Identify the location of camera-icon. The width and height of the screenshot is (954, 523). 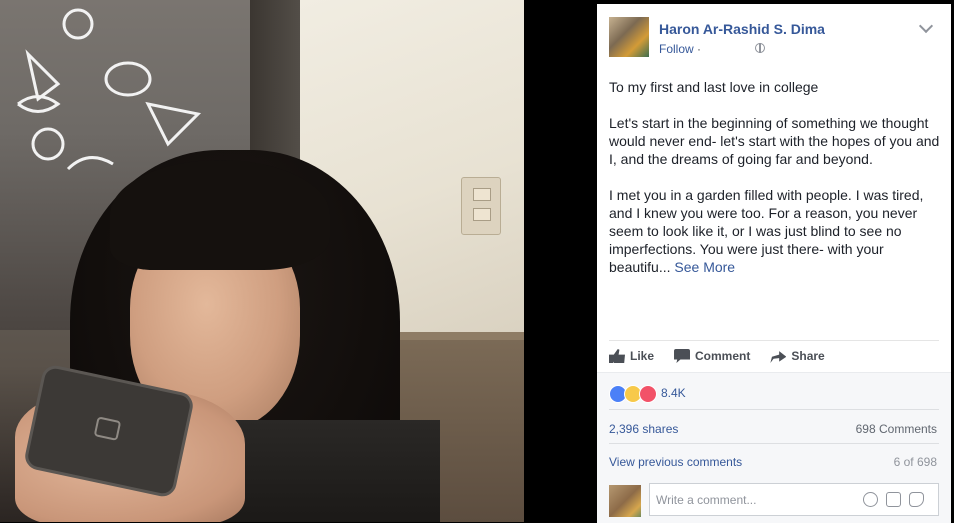
(893, 499).